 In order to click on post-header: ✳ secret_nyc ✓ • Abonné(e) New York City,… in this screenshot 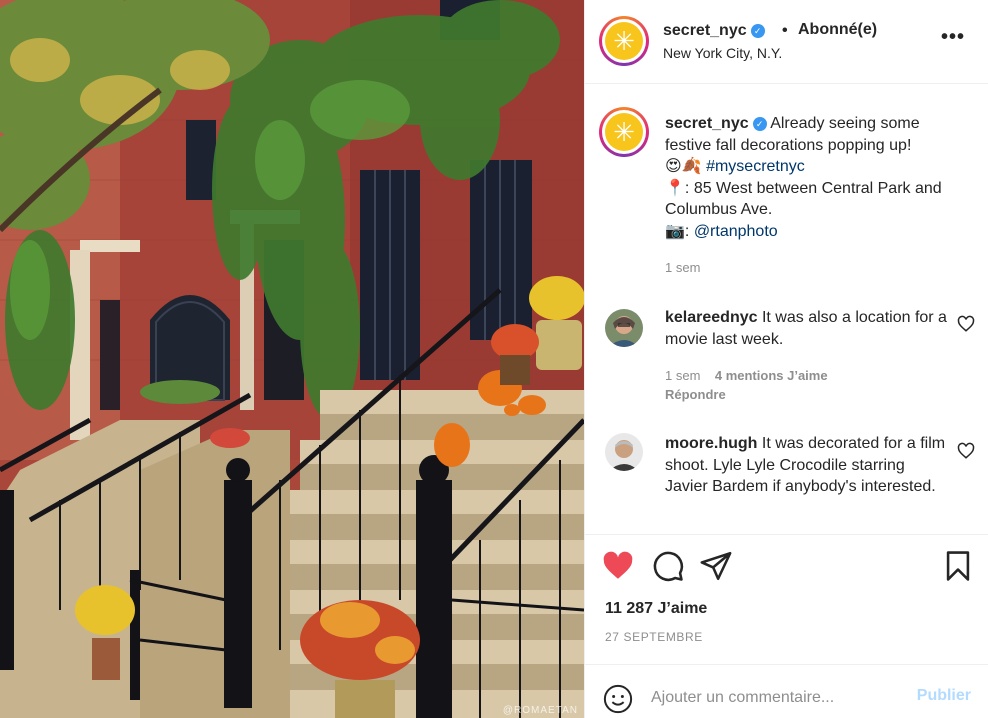, I will do `click(786, 42)`.